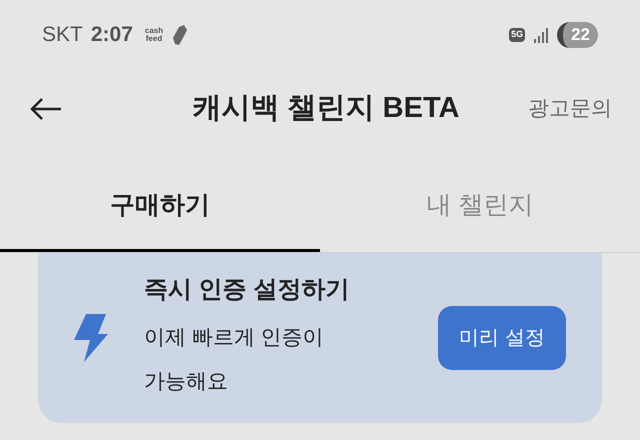 This screenshot has height=440, width=640. Describe the element at coordinates (577, 35) in the screenshot. I see `battery-indicator: 22` at that location.